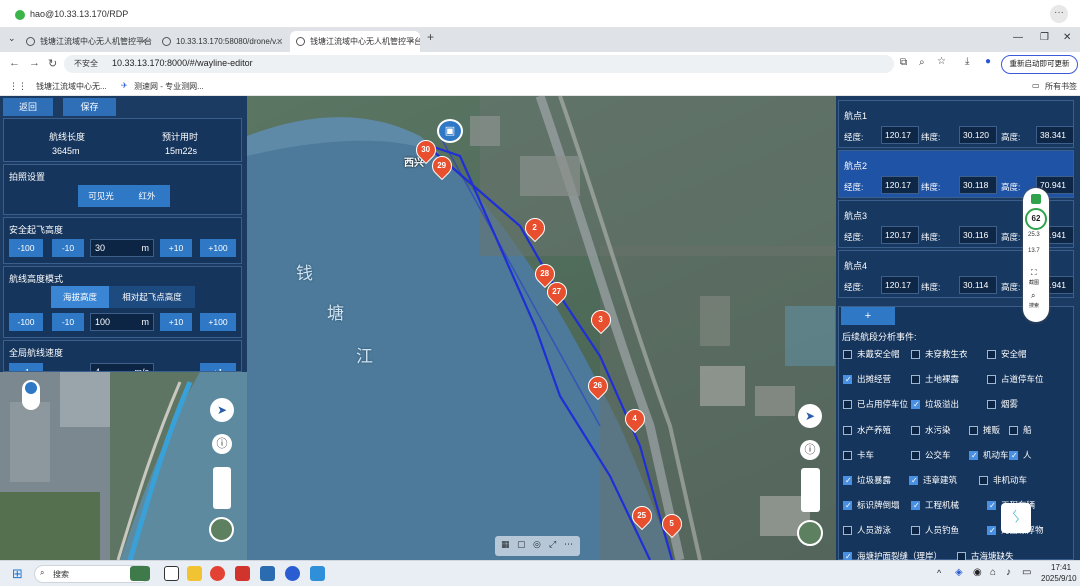  What do you see at coordinates (1020, 456) in the screenshot?
I see `event-checkbox: 人` at bounding box center [1020, 456].